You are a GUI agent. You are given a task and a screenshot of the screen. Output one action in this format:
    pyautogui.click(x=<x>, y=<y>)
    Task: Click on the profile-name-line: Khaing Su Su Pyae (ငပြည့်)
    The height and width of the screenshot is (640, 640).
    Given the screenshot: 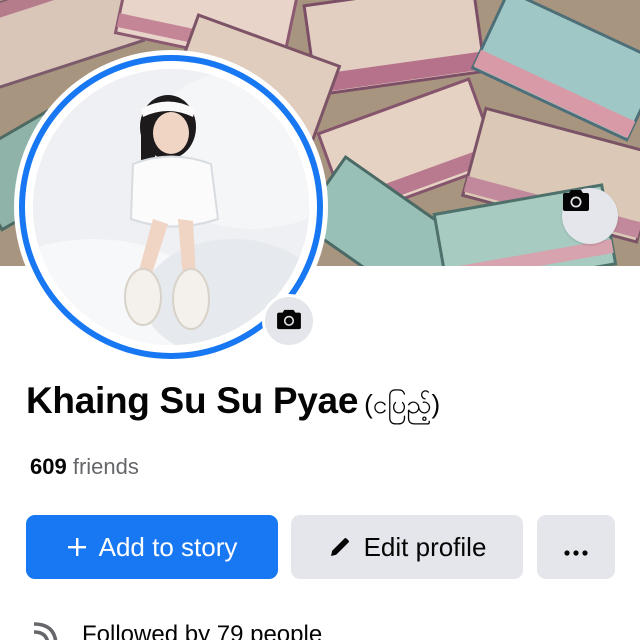 What is the action you would take?
    pyautogui.click(x=233, y=403)
    